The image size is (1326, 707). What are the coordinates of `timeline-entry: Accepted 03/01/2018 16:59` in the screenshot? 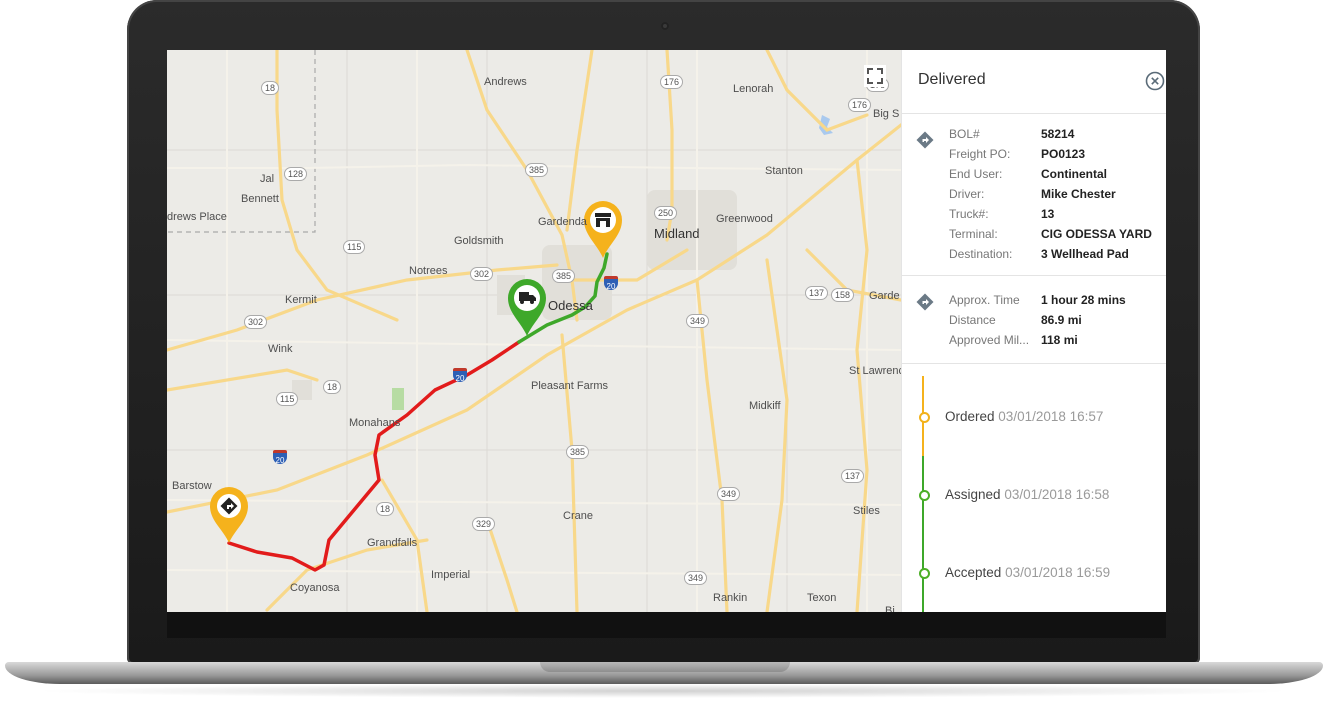 It's located at (1027, 572).